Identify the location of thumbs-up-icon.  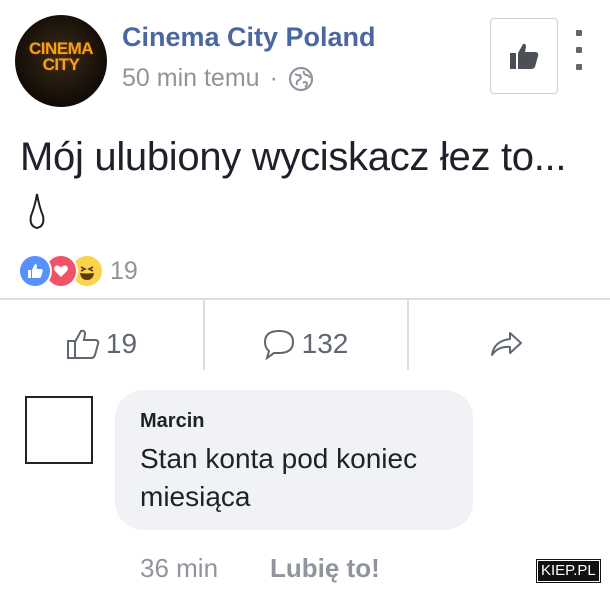
(524, 56).